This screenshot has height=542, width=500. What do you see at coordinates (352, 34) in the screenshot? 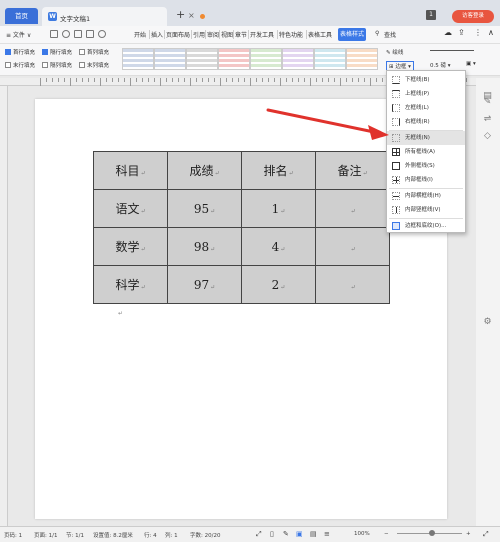
I see `menu-table-style: 表格样式` at bounding box center [352, 34].